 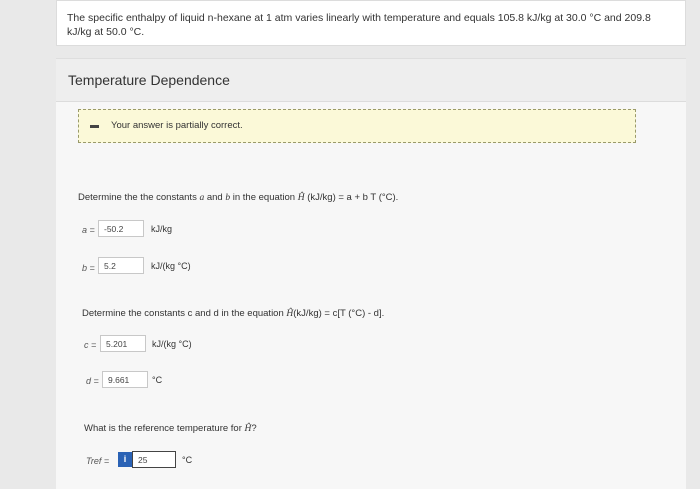 I want to click on question-part3-suffix: ?, so click(x=254, y=428).